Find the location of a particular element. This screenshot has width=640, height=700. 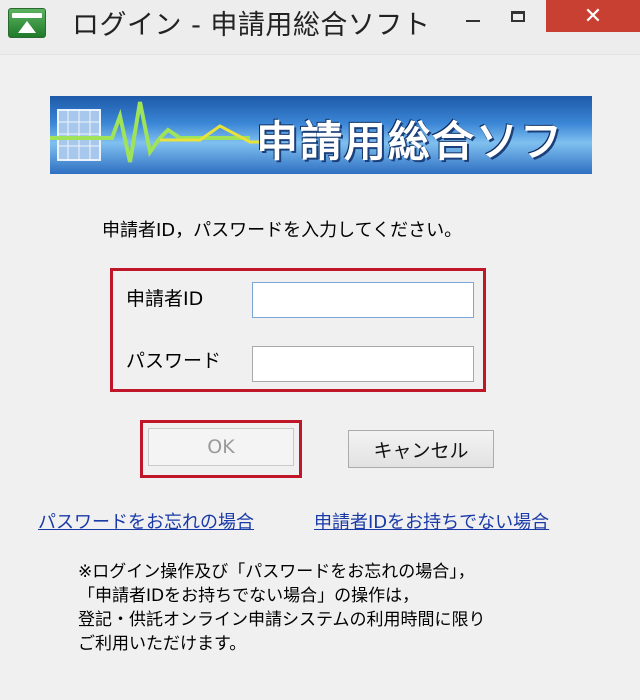

title-bar: ログイン - 申請用総合ソフト ✕ is located at coordinates (320, 27).